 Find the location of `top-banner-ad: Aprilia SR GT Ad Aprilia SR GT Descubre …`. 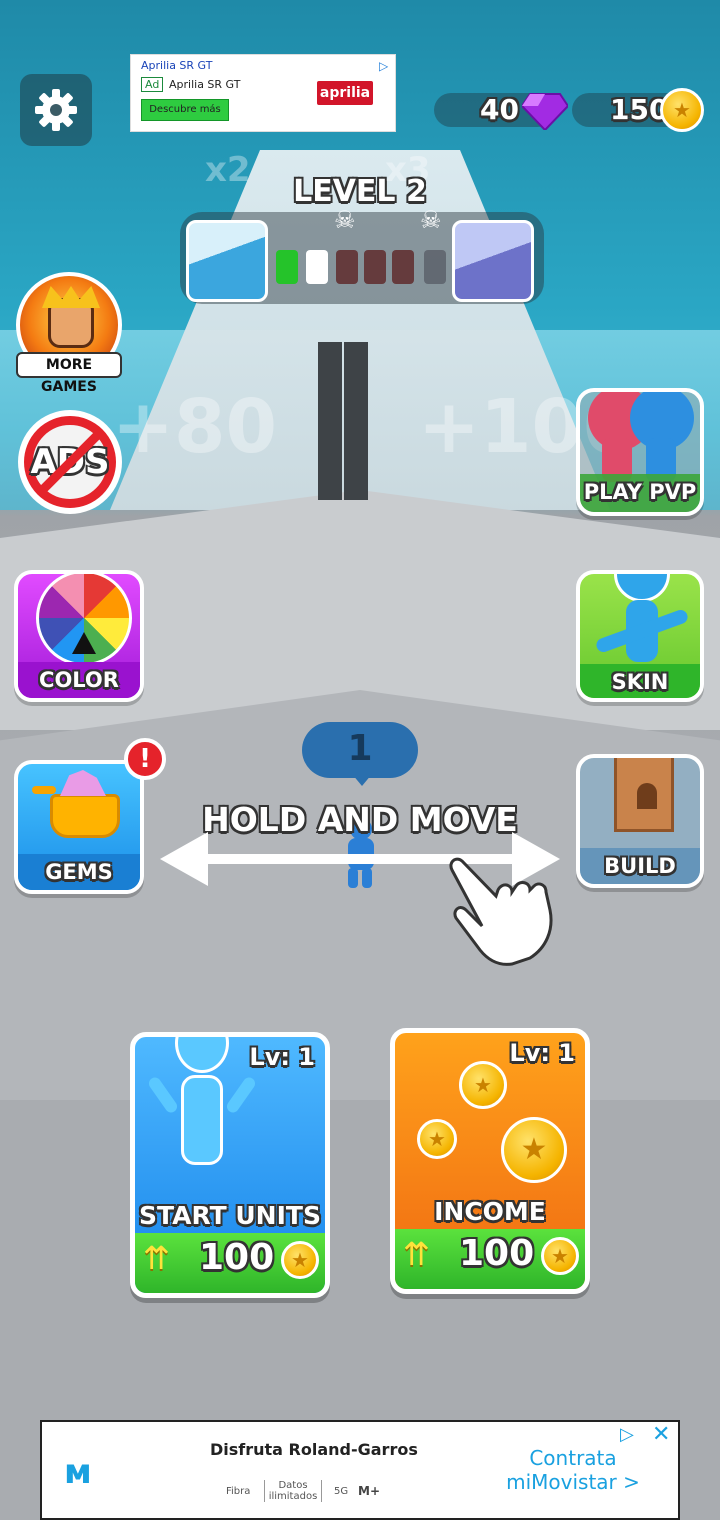

top-banner-ad: Aprilia SR GT Ad Aprilia SR GT Descubre … is located at coordinates (263, 93).